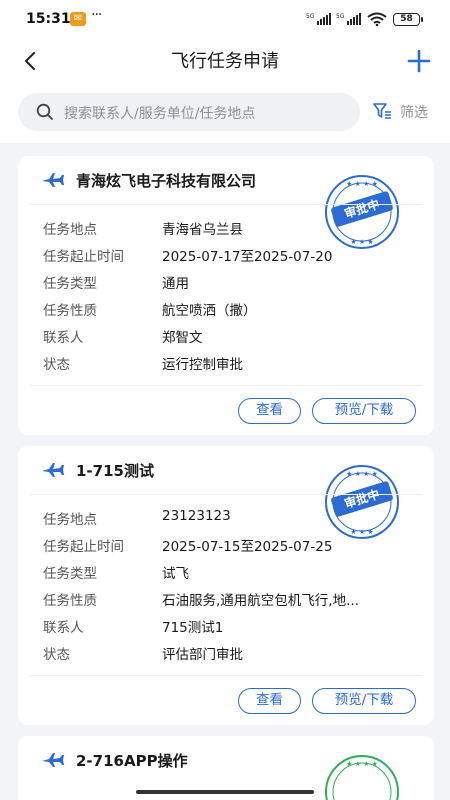 Image resolution: width=450 pixels, height=800 pixels. What do you see at coordinates (96, 15) in the screenshot?
I see `more-notifications-indicator: ···` at bounding box center [96, 15].